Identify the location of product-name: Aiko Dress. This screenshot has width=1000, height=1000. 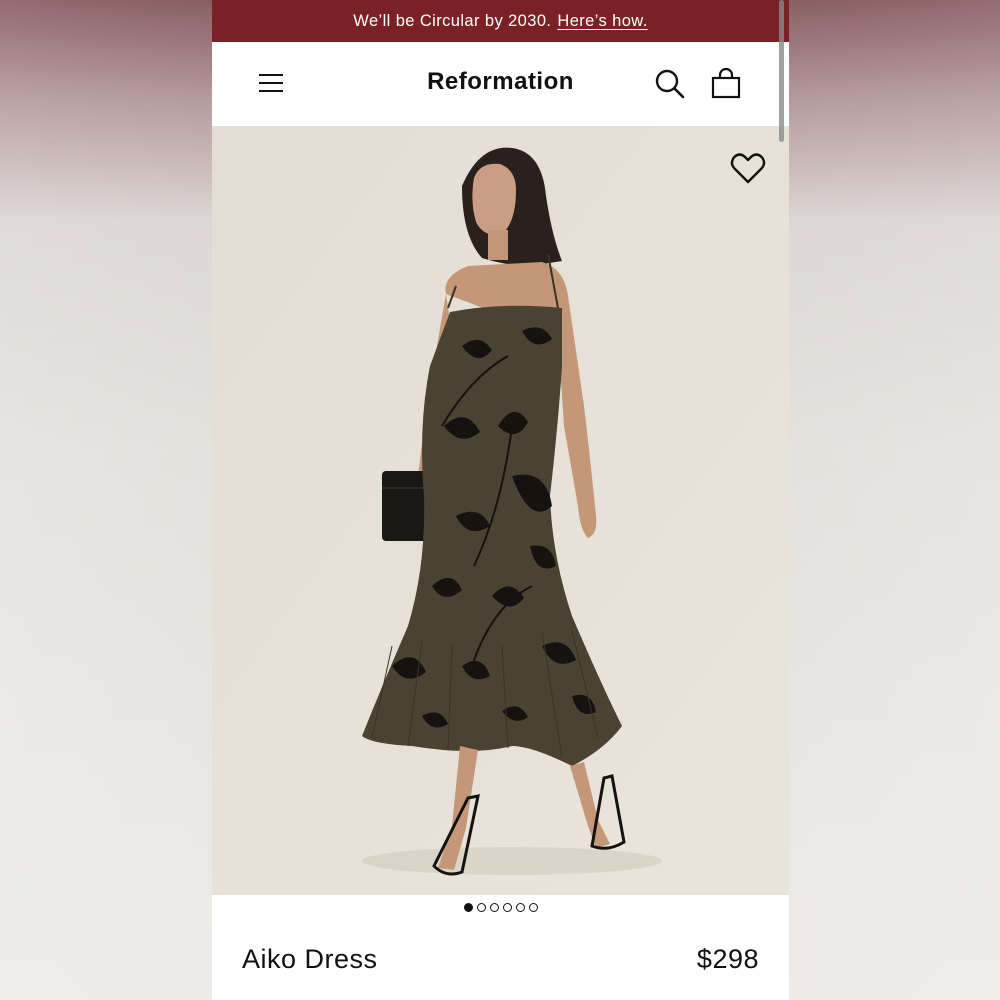
(310, 959).